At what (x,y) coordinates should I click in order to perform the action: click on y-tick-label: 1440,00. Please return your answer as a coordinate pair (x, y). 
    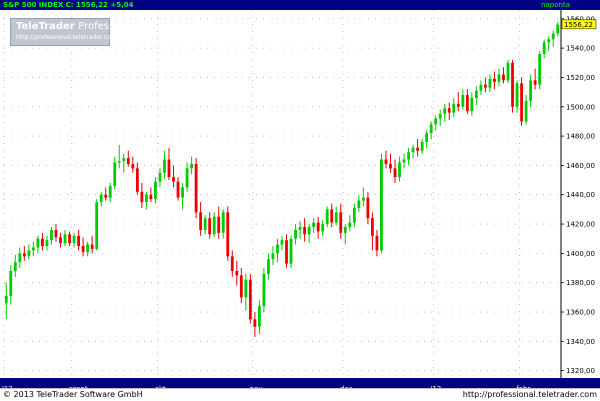
    Looking at the image, I should click on (580, 195).